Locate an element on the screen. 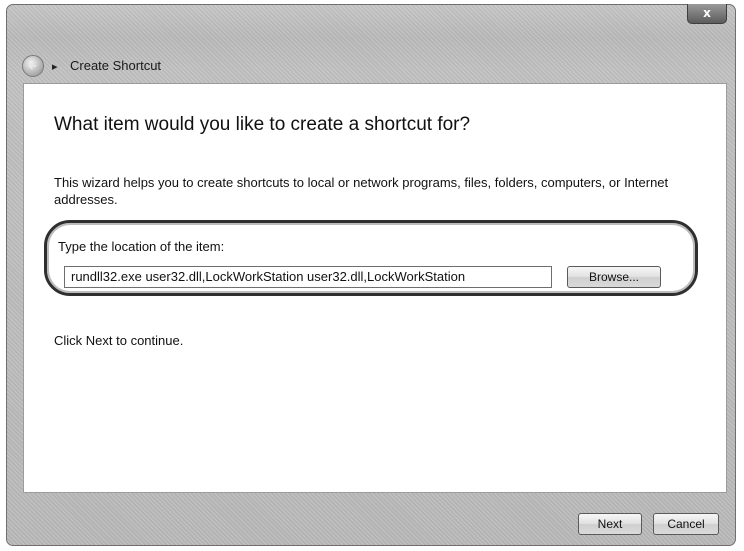 This screenshot has width=744, height=551. continue-instruction: Click Next to continue. is located at coordinates (119, 340).